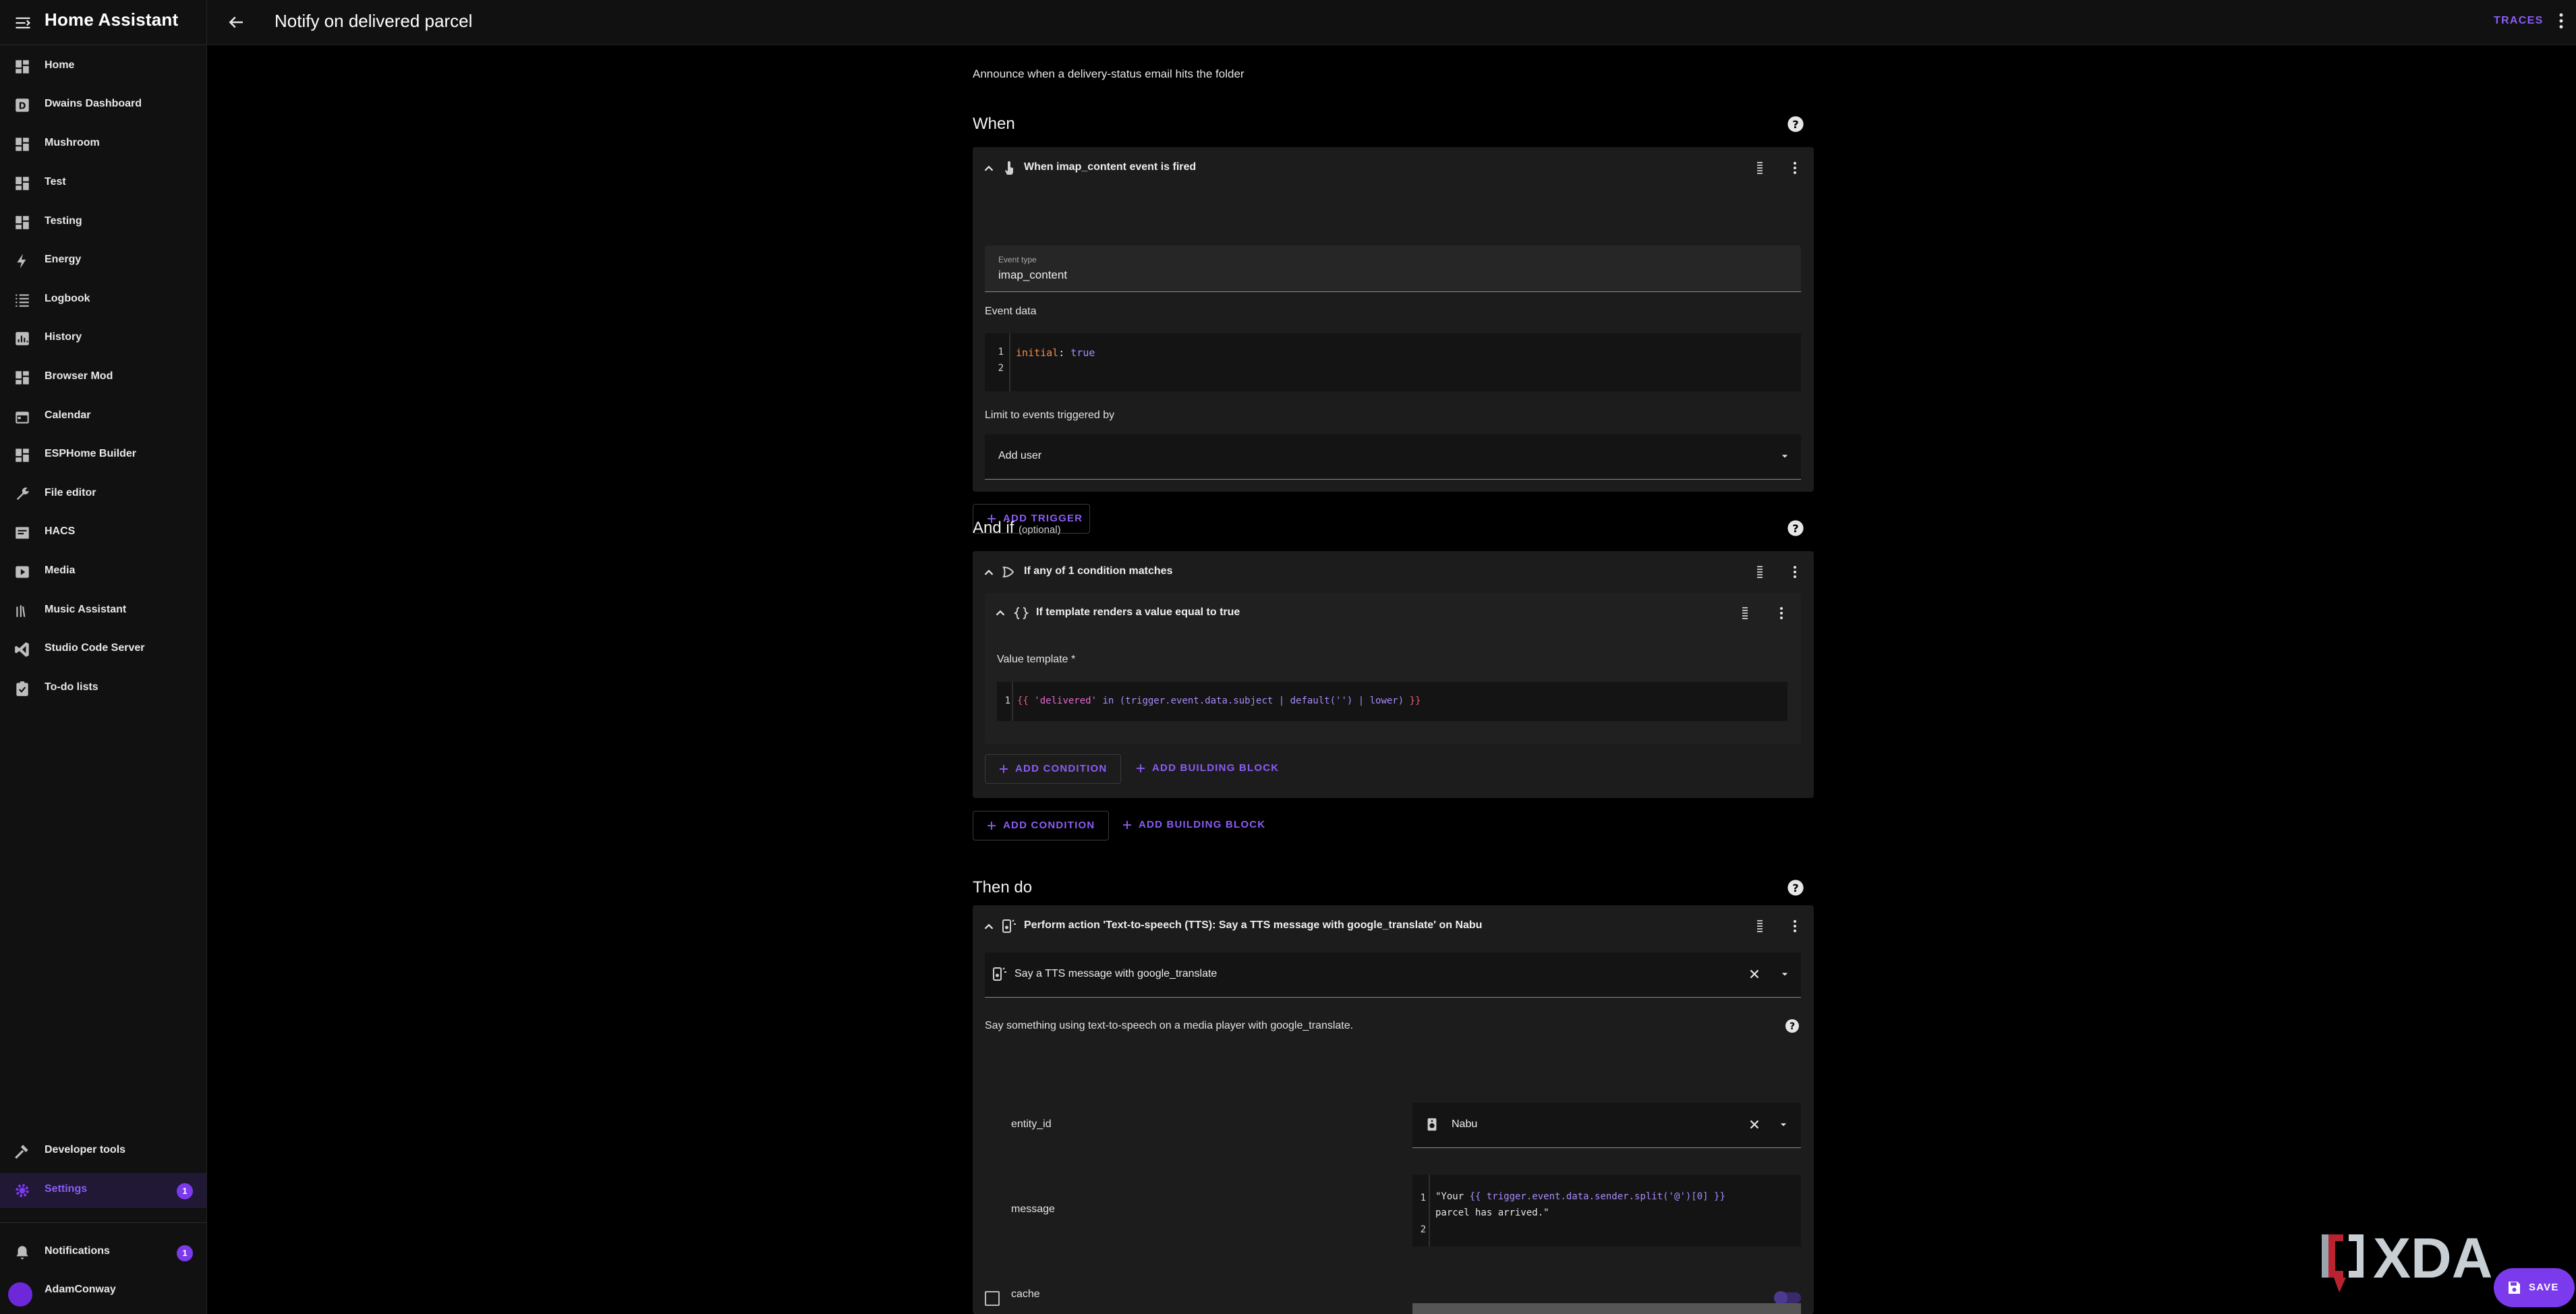 Image resolution: width=2576 pixels, height=1314 pixels. What do you see at coordinates (103, 611) in the screenshot?
I see `sidebar-item-music-assistant: Music Assistant` at bounding box center [103, 611].